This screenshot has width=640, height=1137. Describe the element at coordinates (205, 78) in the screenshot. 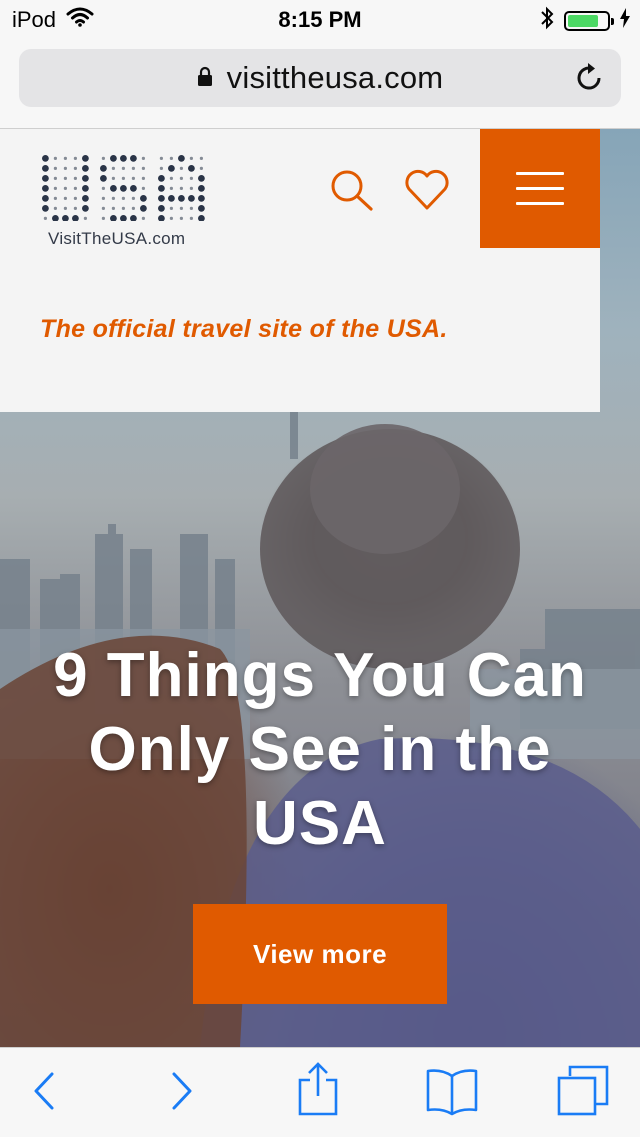

I see `lock-icon` at that location.